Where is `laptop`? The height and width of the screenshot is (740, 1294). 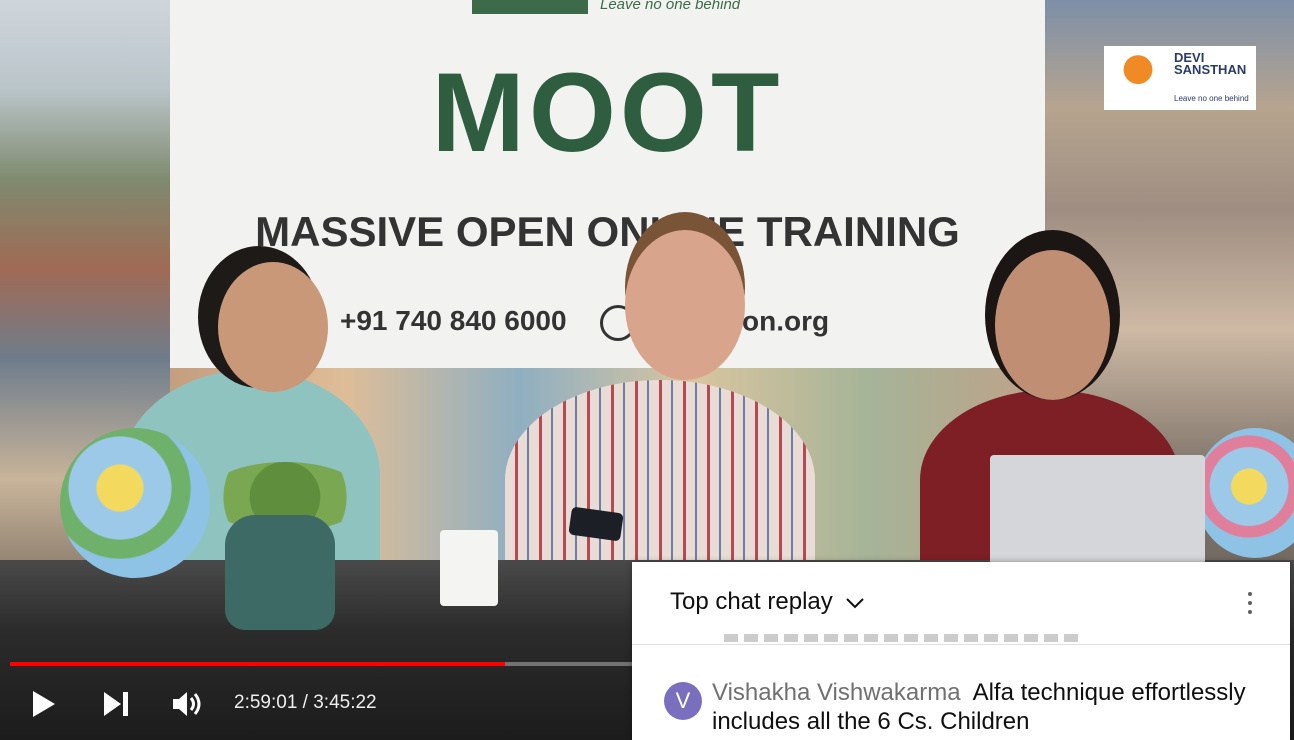
laptop is located at coordinates (1097, 510).